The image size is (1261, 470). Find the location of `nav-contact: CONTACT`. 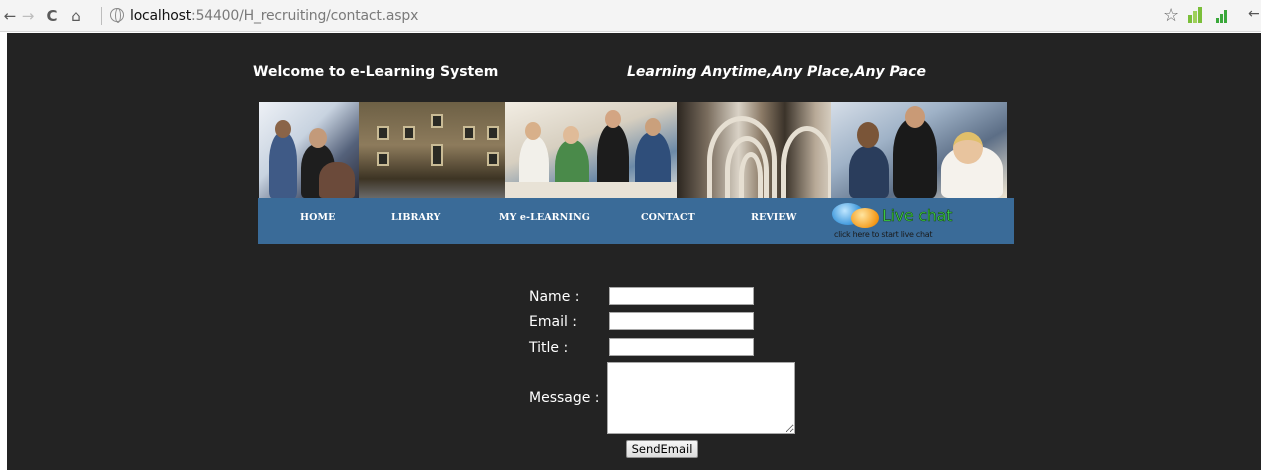

nav-contact: CONTACT is located at coordinates (668, 217).